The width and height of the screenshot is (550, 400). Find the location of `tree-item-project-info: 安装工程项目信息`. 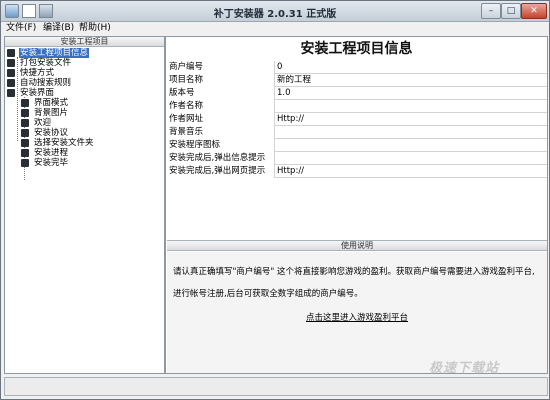

tree-item-project-info: 安装工程项目信息 is located at coordinates (85, 53).